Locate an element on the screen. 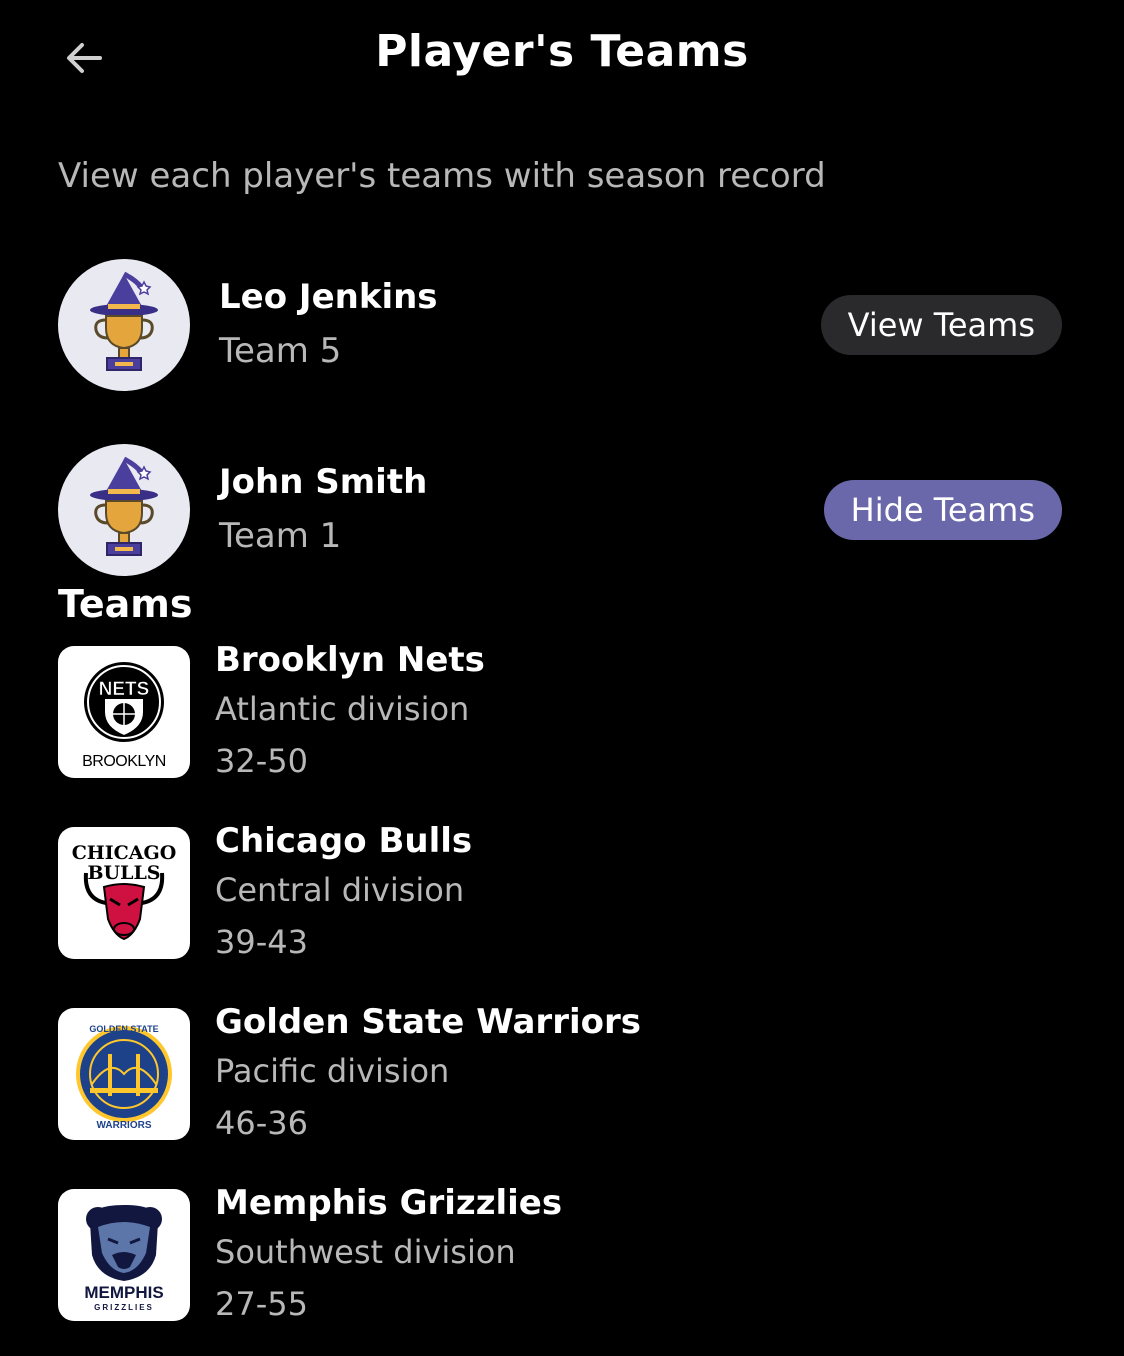 The height and width of the screenshot is (1356, 1124). team-division: Pacific division is located at coordinates (332, 1071).